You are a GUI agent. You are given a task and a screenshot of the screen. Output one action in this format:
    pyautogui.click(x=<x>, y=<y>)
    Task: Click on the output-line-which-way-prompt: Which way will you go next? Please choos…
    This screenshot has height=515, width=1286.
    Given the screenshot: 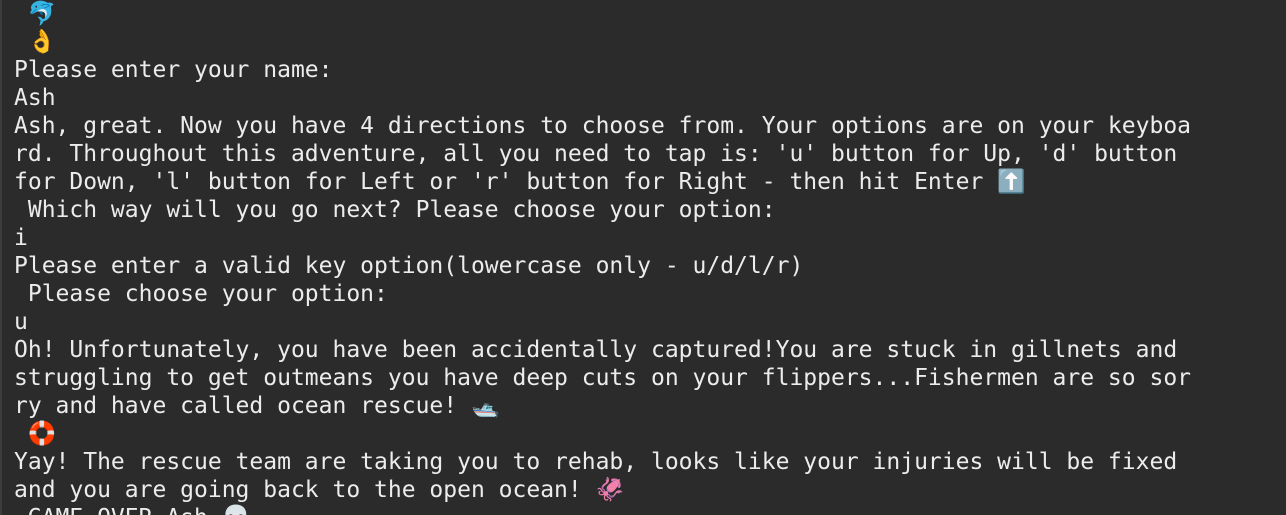 What is the action you would take?
    pyautogui.click(x=395, y=210)
    